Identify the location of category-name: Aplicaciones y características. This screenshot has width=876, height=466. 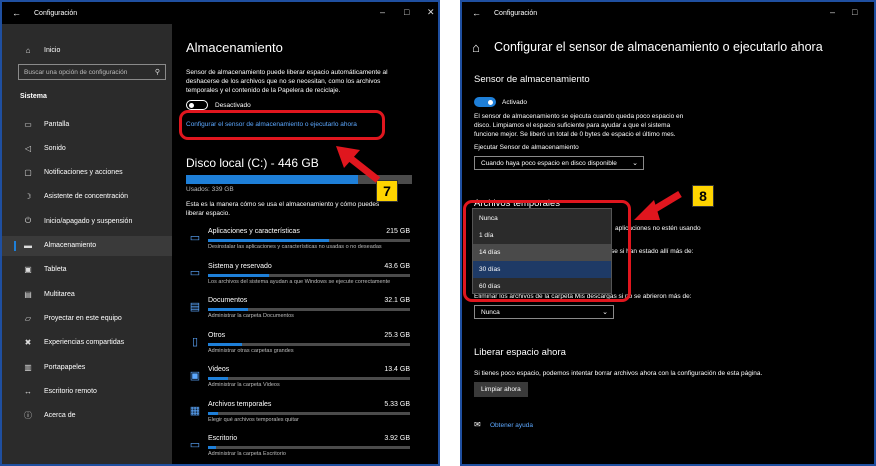
(254, 231).